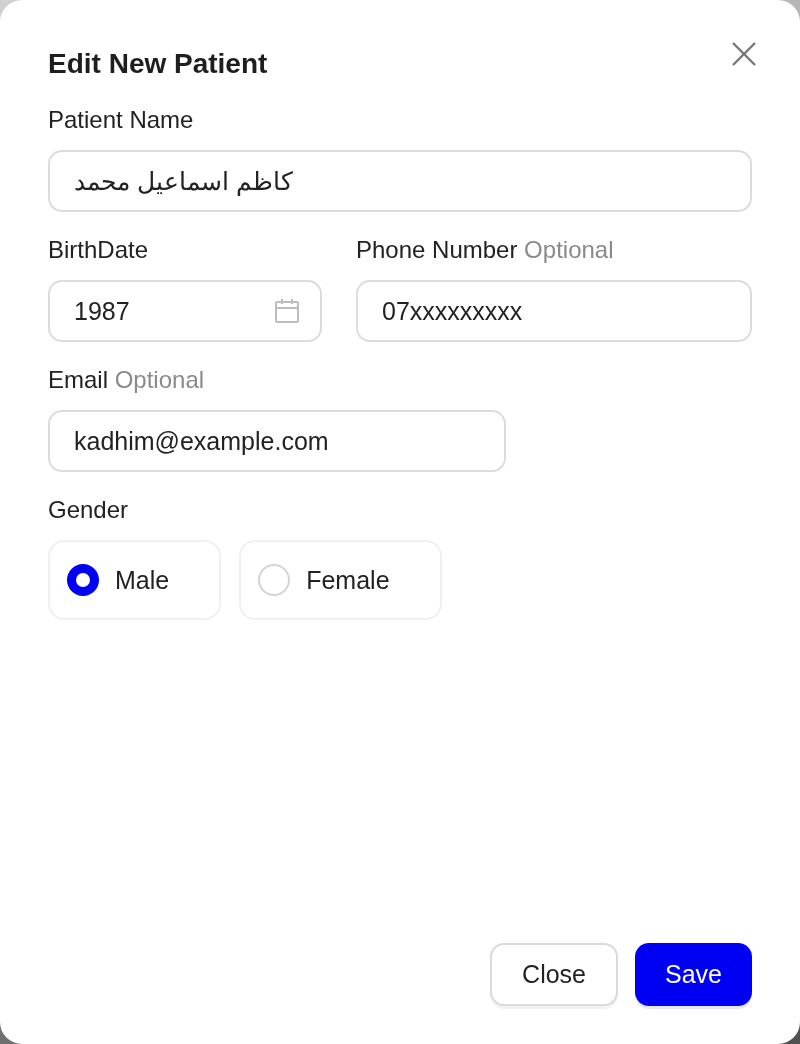 This screenshot has height=1044, width=800. What do you see at coordinates (400, 181) in the screenshot?
I see `input-field: كاظم اسماعيل محمد` at bounding box center [400, 181].